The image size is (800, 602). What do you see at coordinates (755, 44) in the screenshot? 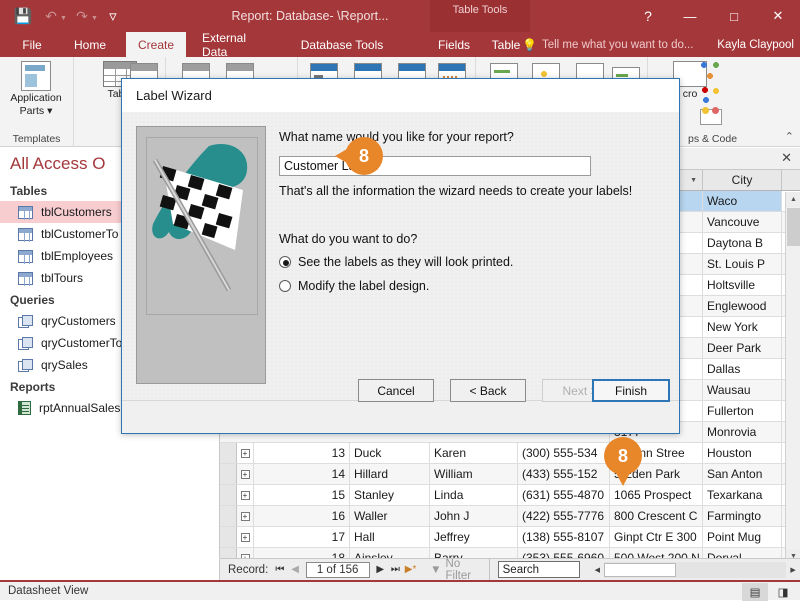
I see `user-account-label: Kayla Claypool` at bounding box center [755, 44].